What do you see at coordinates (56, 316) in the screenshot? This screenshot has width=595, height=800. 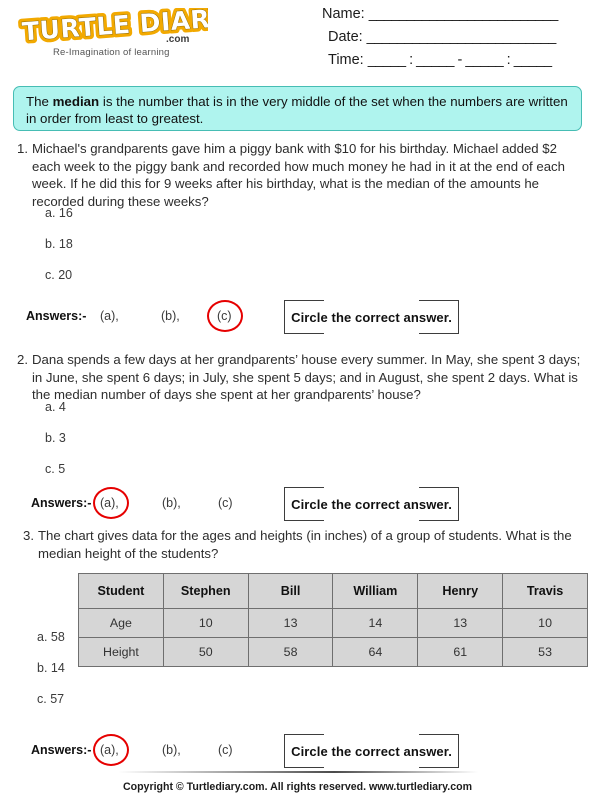 I see `question-1-answers-label: Answers:-` at bounding box center [56, 316].